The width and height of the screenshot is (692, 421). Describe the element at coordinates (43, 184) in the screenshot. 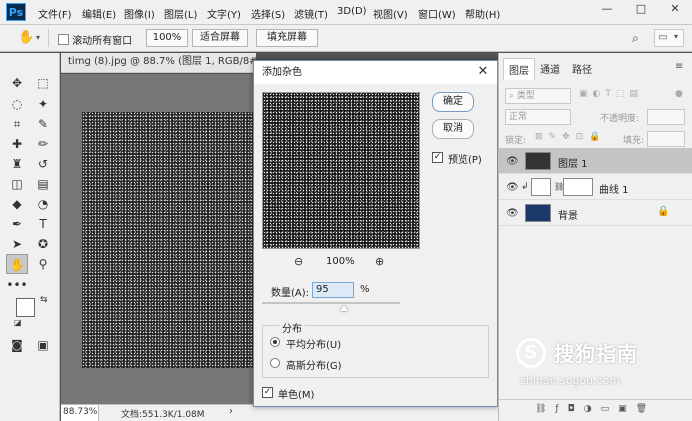

I see `gradient-tool-icon: ▤` at that location.